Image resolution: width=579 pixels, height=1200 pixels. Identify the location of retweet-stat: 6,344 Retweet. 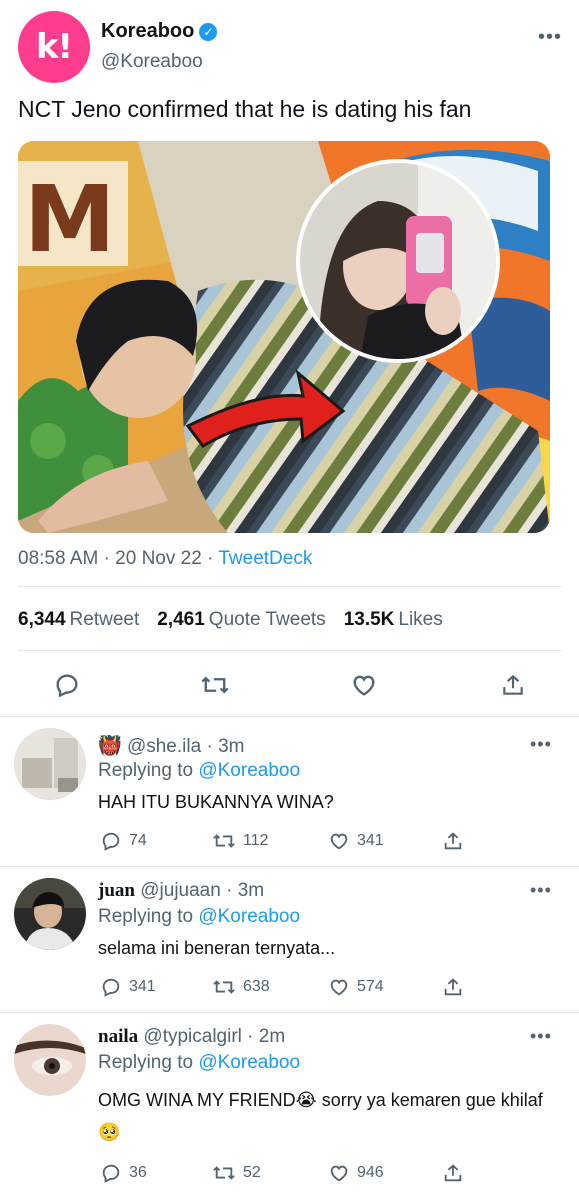
(78, 620).